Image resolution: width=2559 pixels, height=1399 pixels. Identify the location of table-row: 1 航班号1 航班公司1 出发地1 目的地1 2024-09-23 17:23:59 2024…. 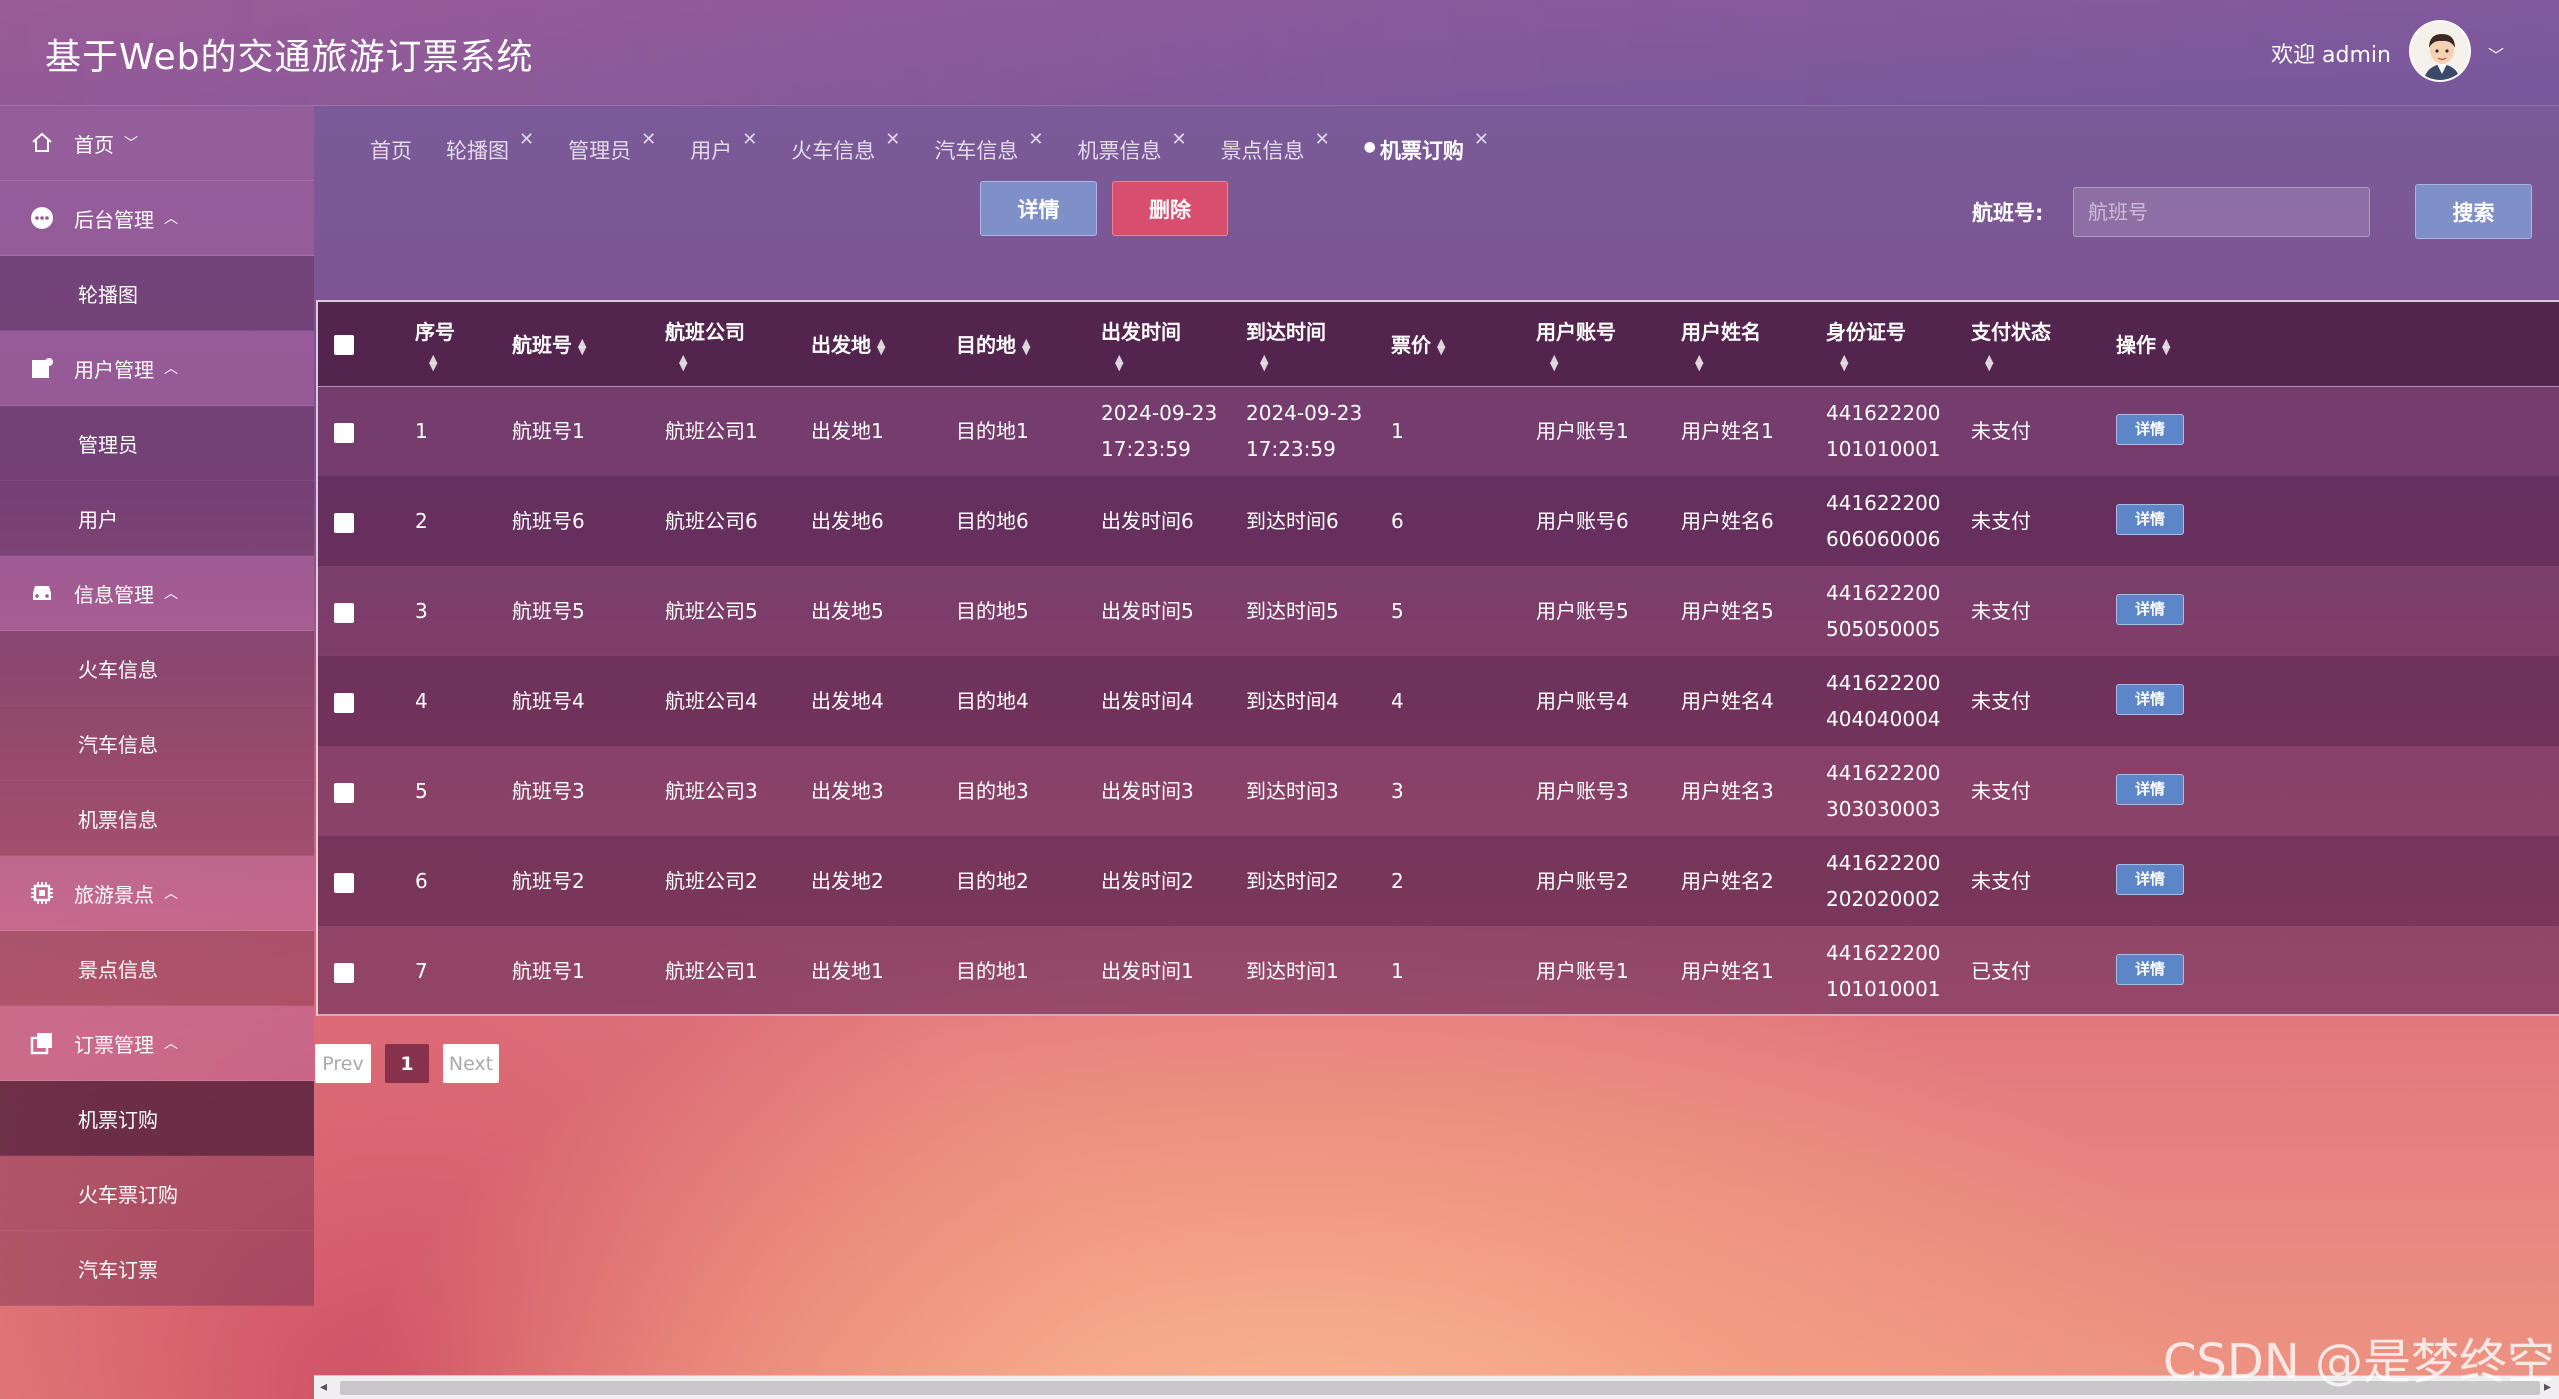
(1438, 431).